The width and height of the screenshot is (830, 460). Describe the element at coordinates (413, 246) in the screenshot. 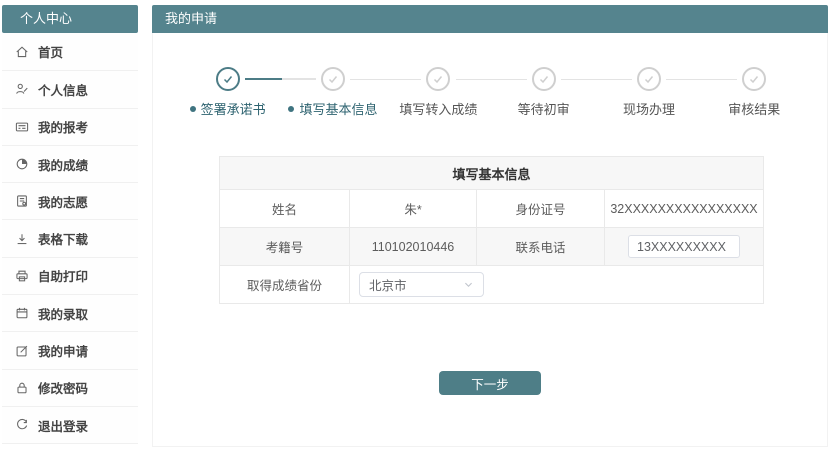

I see `exam-no-value: 110102010446` at that location.